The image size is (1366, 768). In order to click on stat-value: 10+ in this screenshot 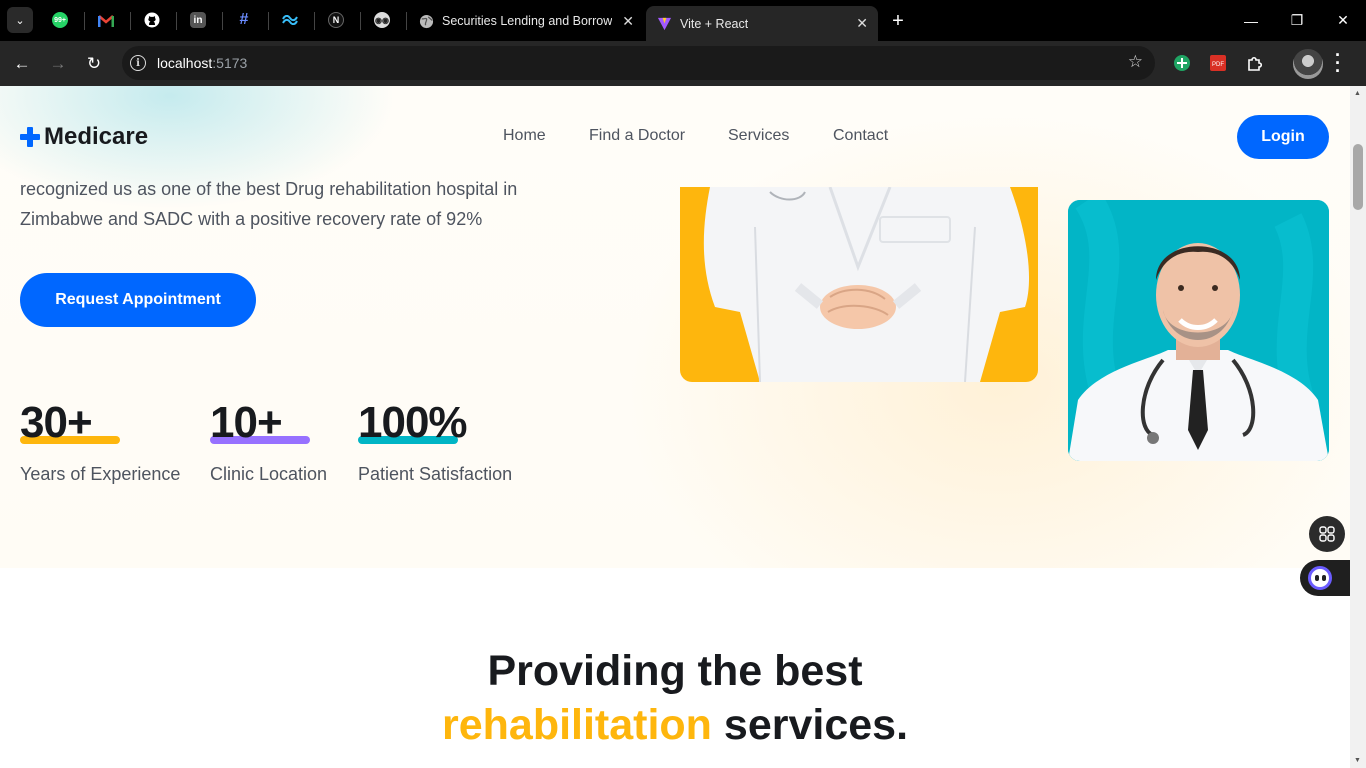, I will do `click(246, 422)`.